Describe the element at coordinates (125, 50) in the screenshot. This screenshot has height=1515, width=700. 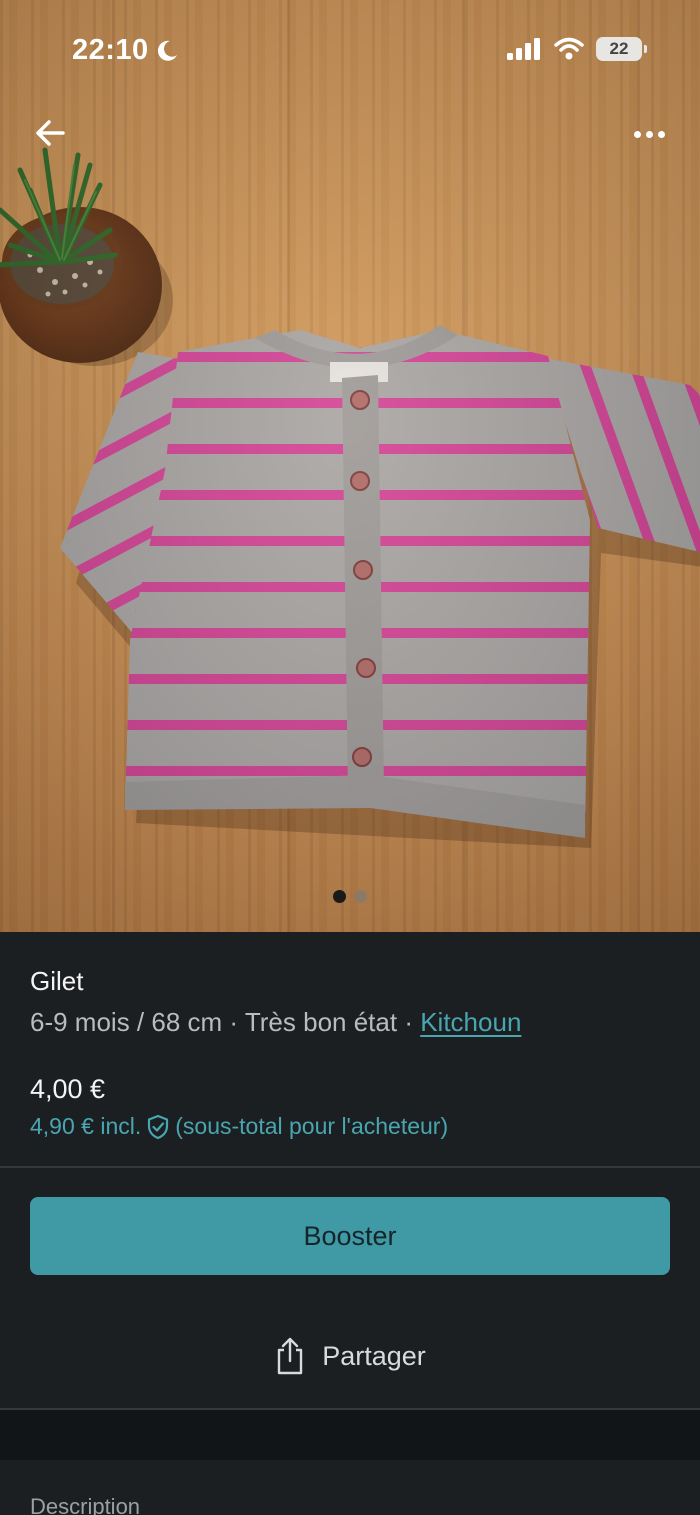
I see `status-time: 22:10` at that location.